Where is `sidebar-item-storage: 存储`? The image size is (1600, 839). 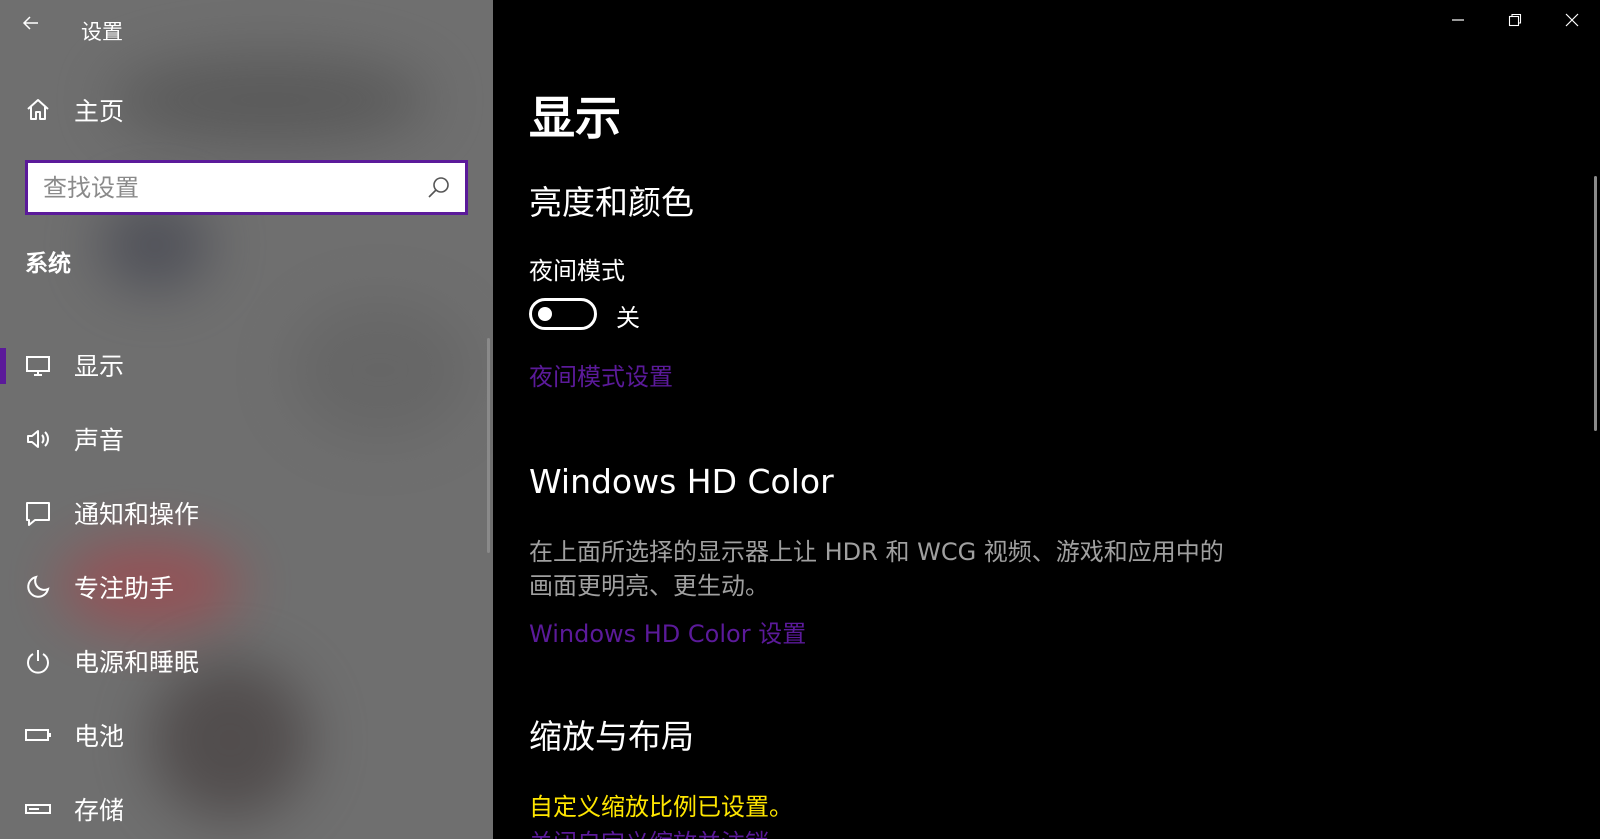 sidebar-item-storage: 存储 is located at coordinates (246, 805).